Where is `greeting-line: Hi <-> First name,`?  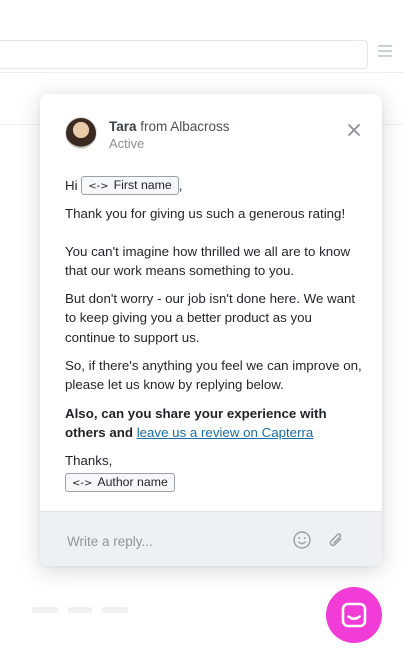
greeting-line: Hi <-> First name, is located at coordinates (215, 185).